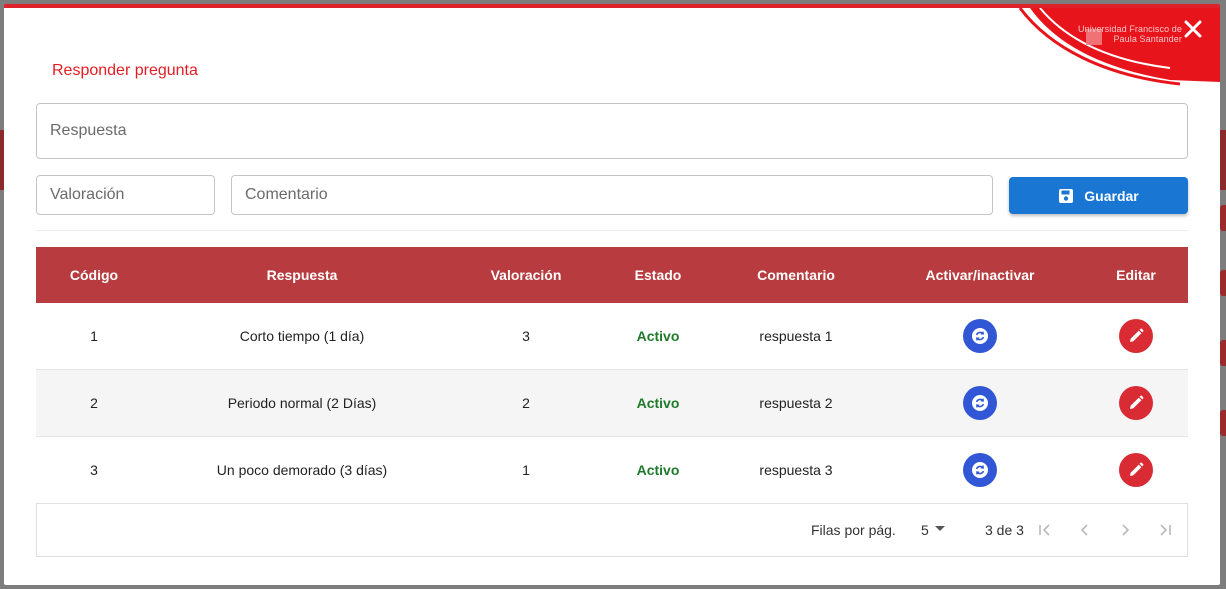 The width and height of the screenshot is (1226, 589). I want to click on first-page-icon, so click(1044, 530).